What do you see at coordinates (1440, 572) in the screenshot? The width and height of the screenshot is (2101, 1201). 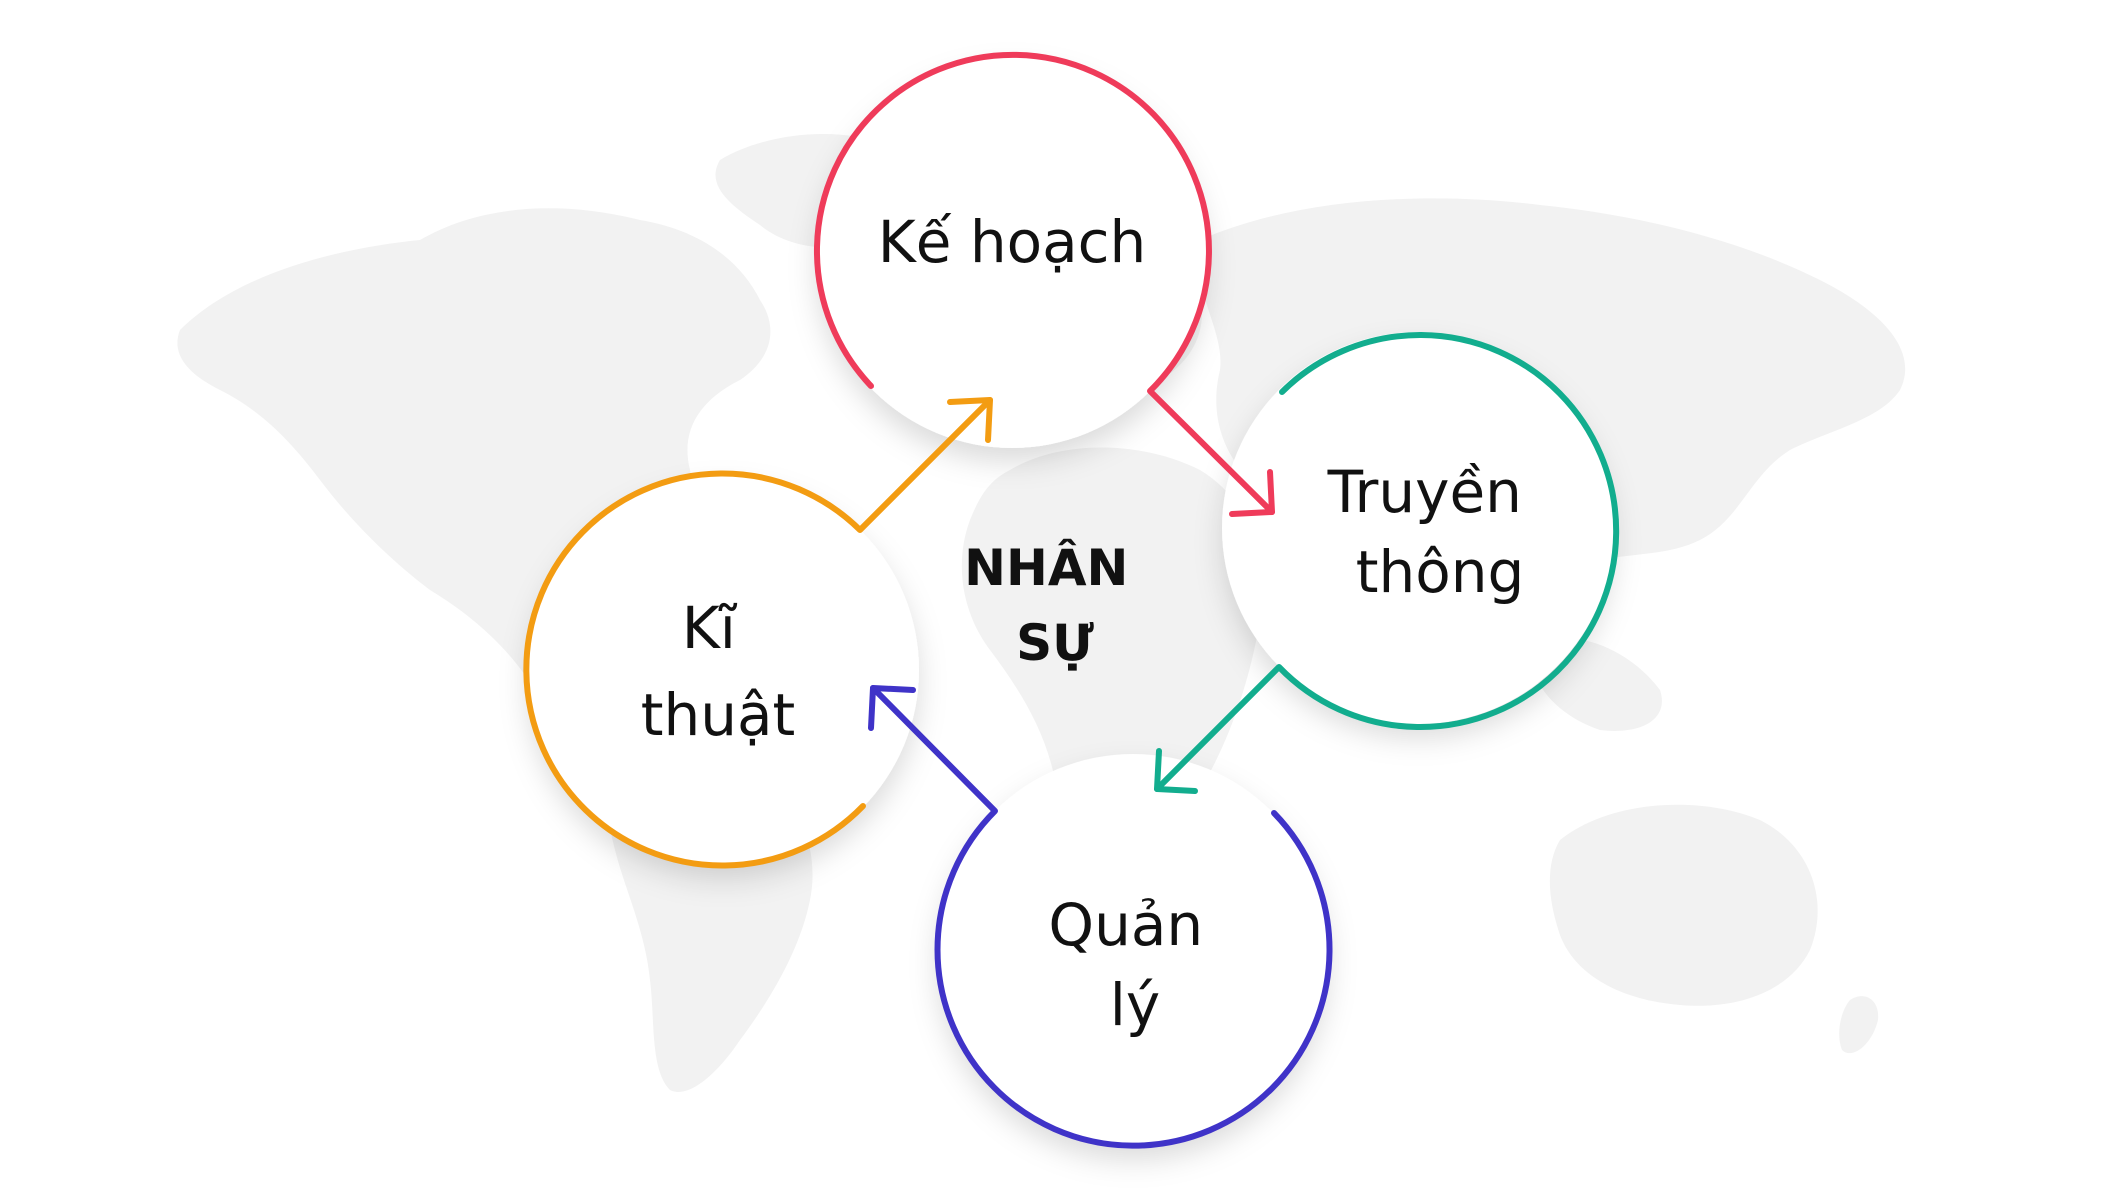 I see `truyen-thong-line2: thông` at bounding box center [1440, 572].